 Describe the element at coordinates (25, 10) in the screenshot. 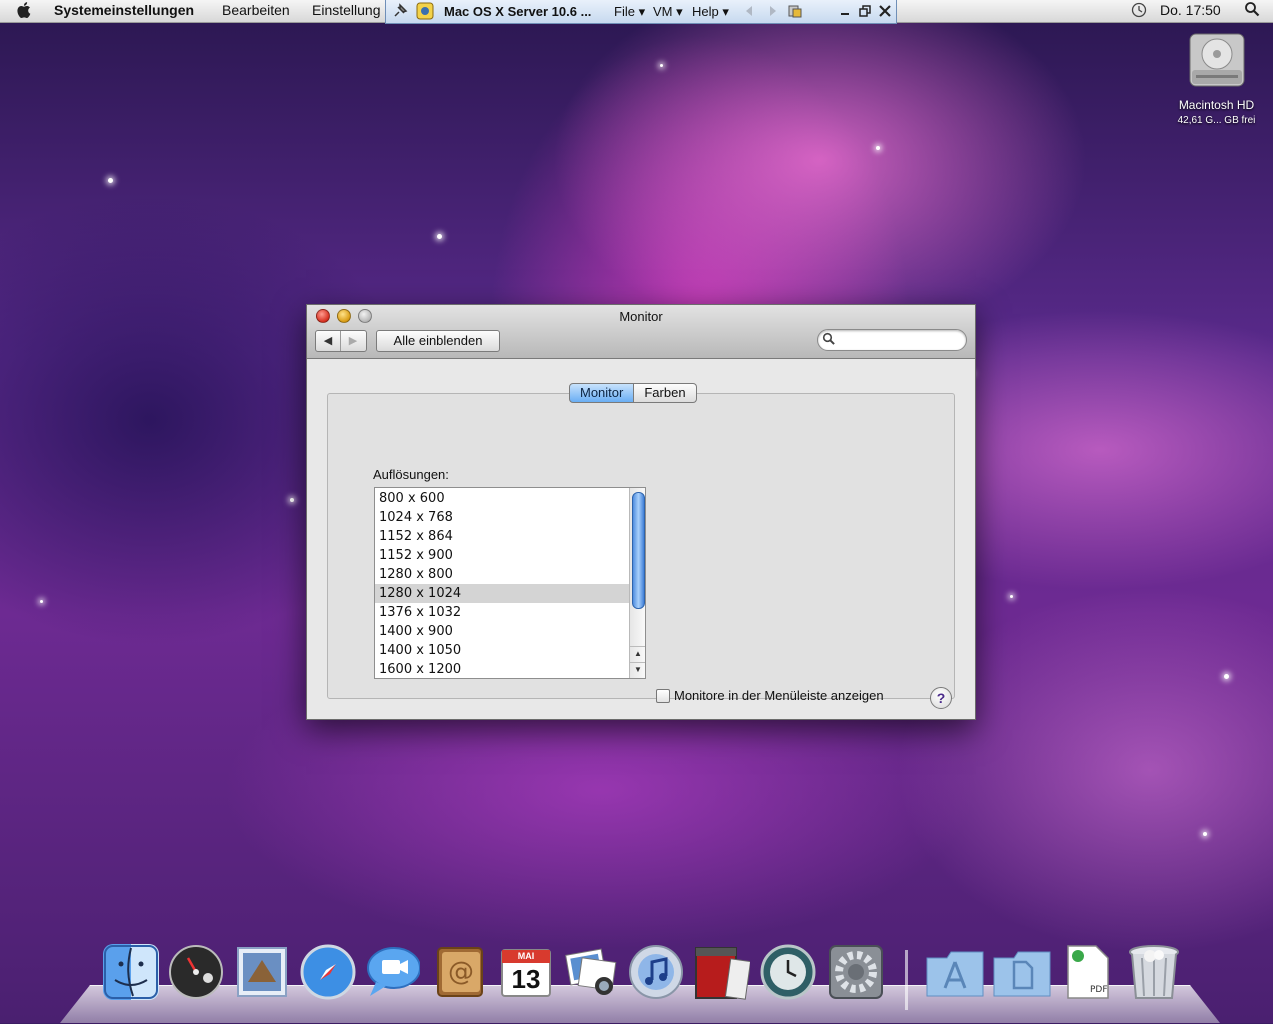

I see `apple-menu-icon` at that location.